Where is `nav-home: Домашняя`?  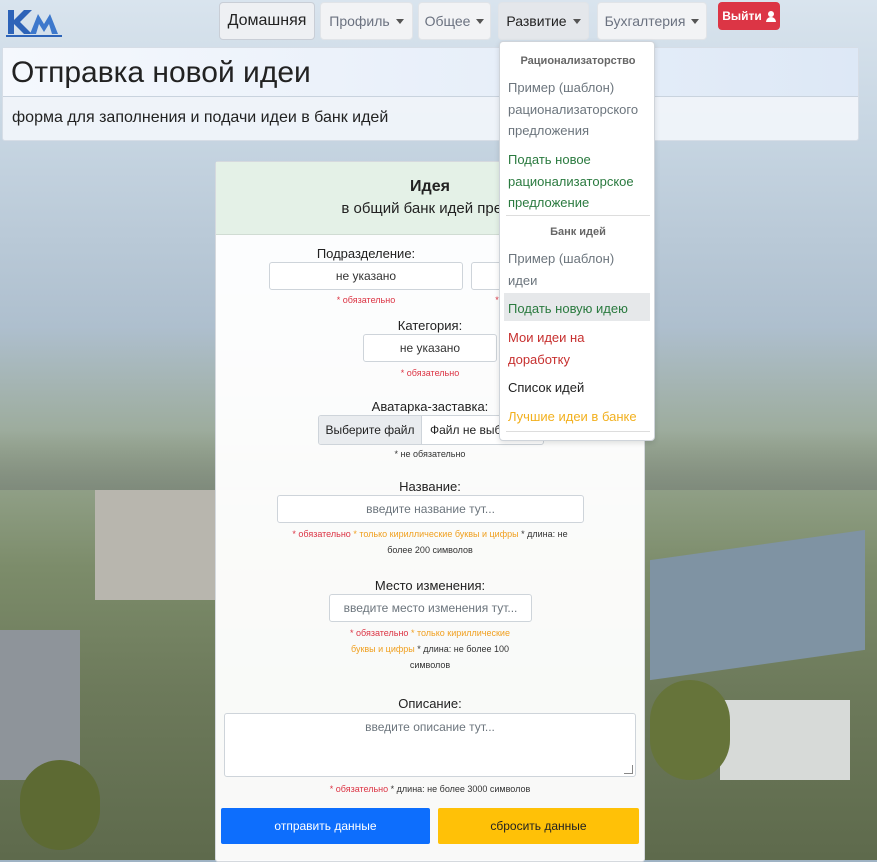 nav-home: Домашняя is located at coordinates (267, 21).